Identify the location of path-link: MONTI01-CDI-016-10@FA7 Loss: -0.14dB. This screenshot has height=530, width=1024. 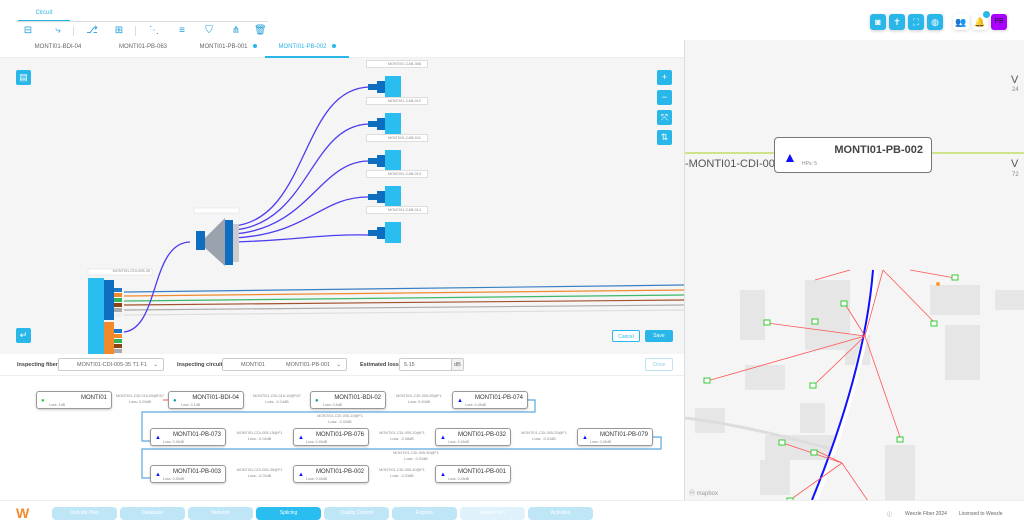
(277, 399).